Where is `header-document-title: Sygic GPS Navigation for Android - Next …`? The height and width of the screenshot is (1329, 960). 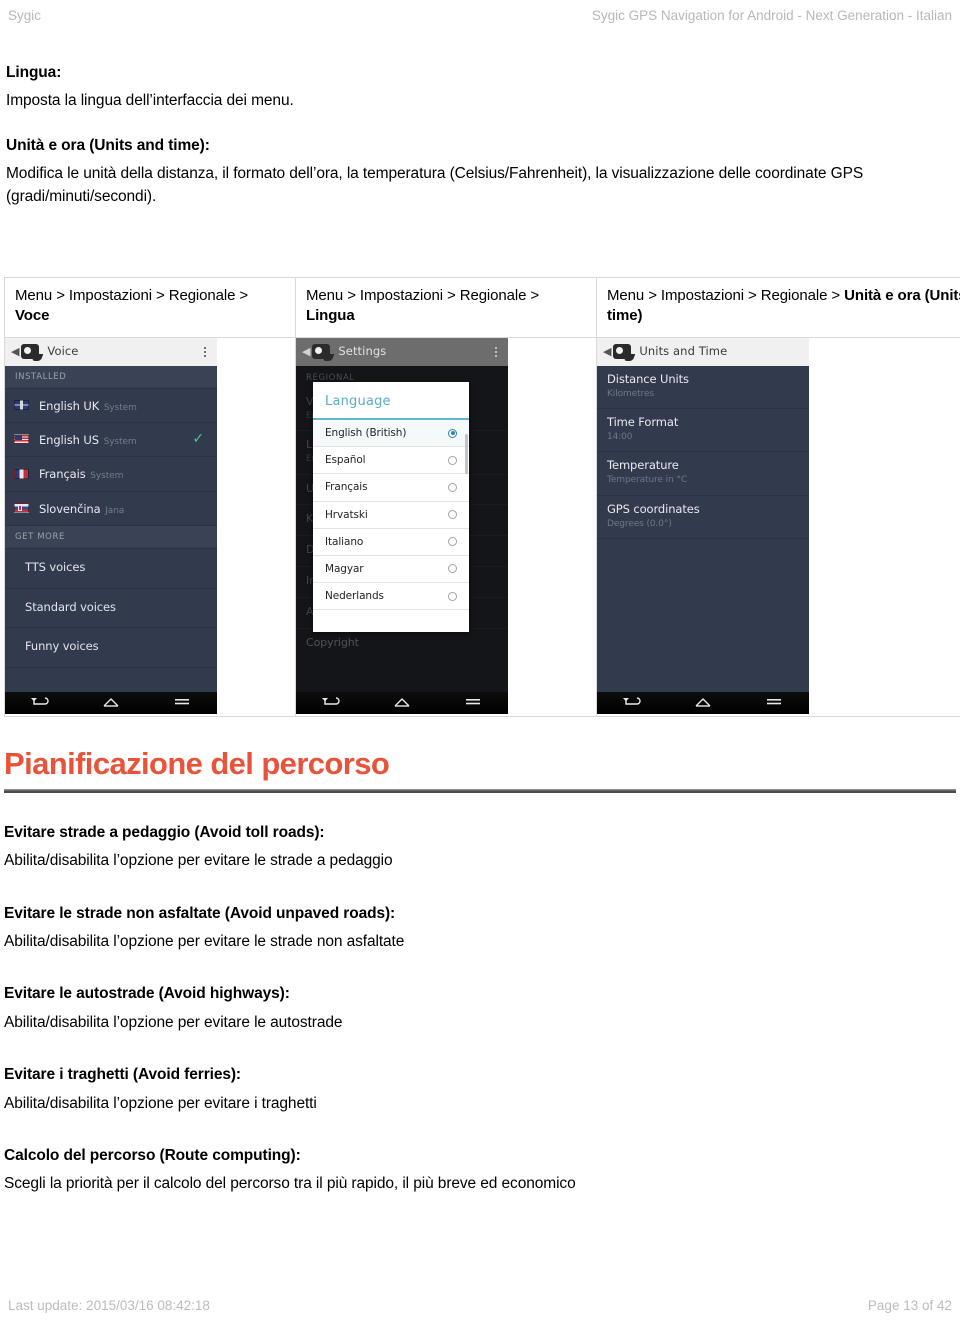 header-document-title: Sygic GPS Navigation for Android - Next … is located at coordinates (771, 15).